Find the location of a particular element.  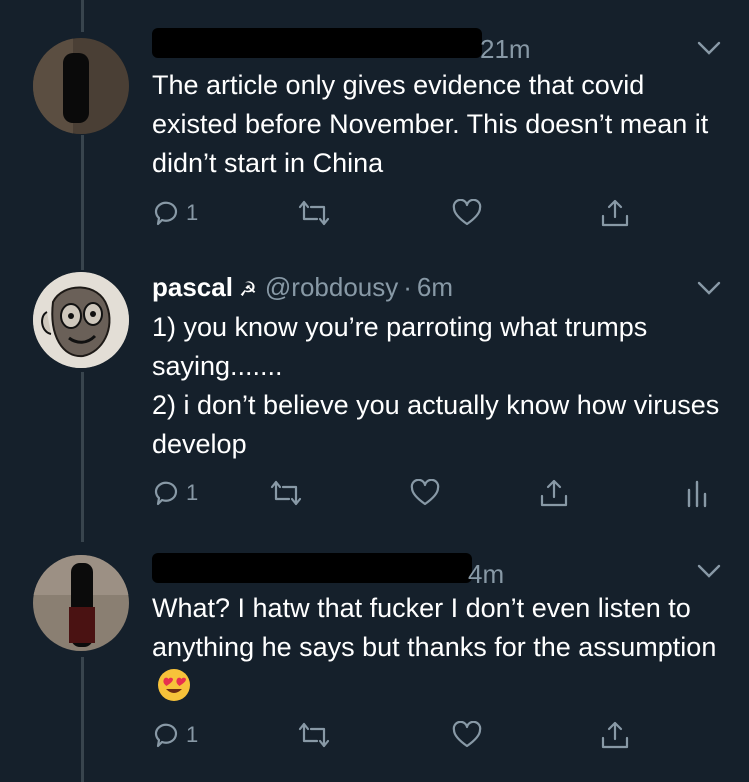

user-handle: @robdousy is located at coordinates (331, 287).